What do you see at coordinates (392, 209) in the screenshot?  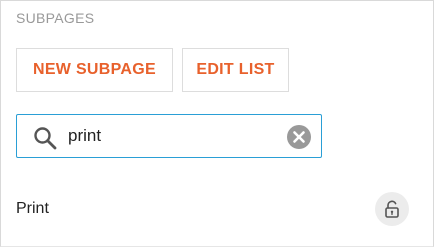 I see `lock-open-icon` at bounding box center [392, 209].